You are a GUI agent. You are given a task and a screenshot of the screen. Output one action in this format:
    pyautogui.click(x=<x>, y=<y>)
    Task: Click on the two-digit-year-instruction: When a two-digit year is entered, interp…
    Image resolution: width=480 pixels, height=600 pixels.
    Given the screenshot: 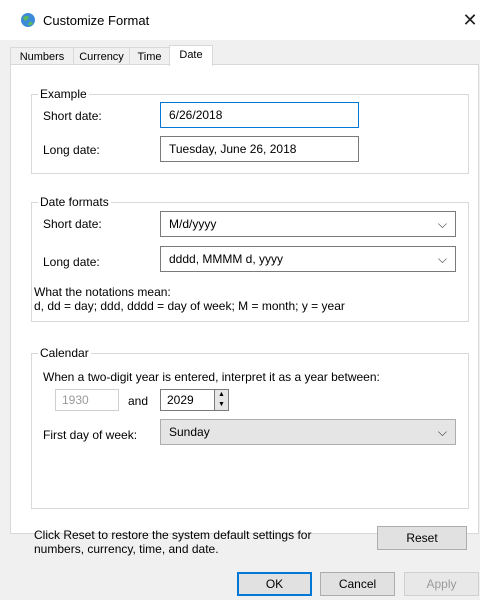 What is the action you would take?
    pyautogui.click(x=211, y=377)
    